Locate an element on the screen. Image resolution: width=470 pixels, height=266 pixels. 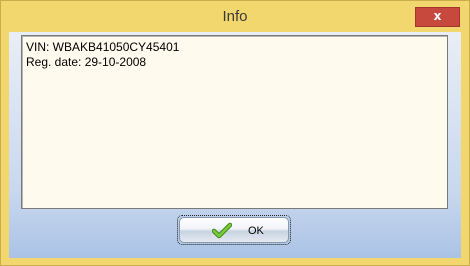
ok-button: OK is located at coordinates (234, 230).